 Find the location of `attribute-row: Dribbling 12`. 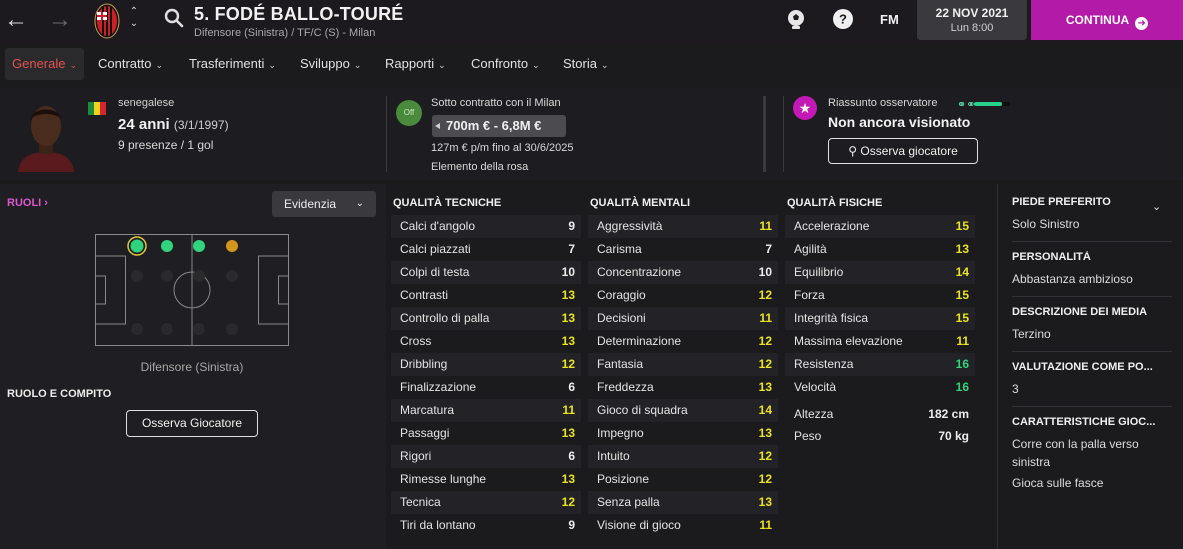

attribute-row: Dribbling 12 is located at coordinates (486, 364).